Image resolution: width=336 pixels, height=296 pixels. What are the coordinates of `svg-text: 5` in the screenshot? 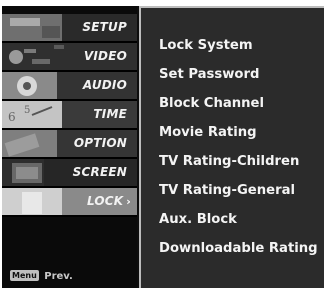 It's located at (27, 110).